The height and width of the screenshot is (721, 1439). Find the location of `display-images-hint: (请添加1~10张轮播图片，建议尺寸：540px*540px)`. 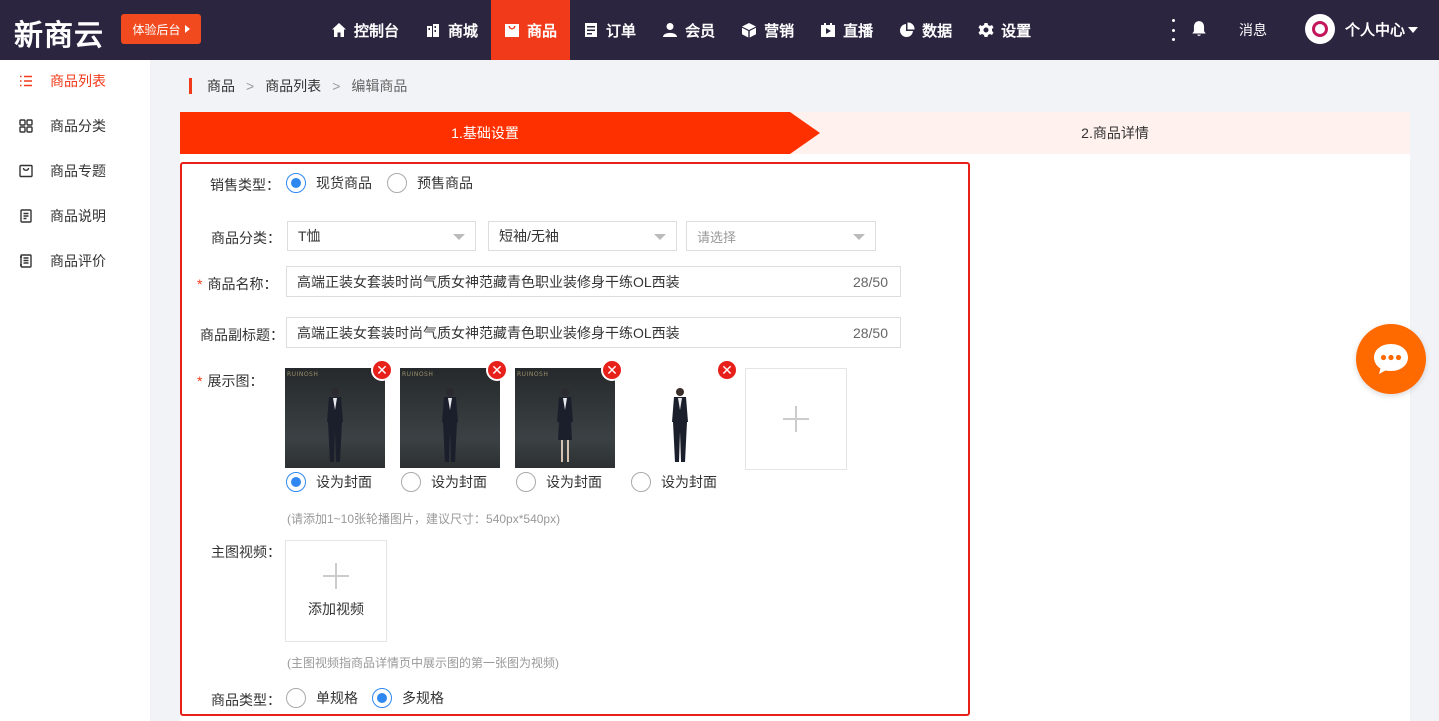

display-images-hint: (请添加1~10张轮播图片，建议尺寸：540px*540px) is located at coordinates (424, 519).